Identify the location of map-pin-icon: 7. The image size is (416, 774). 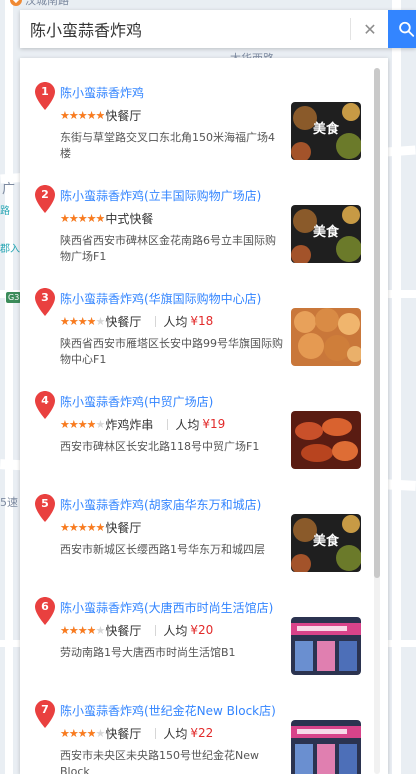
(45, 714).